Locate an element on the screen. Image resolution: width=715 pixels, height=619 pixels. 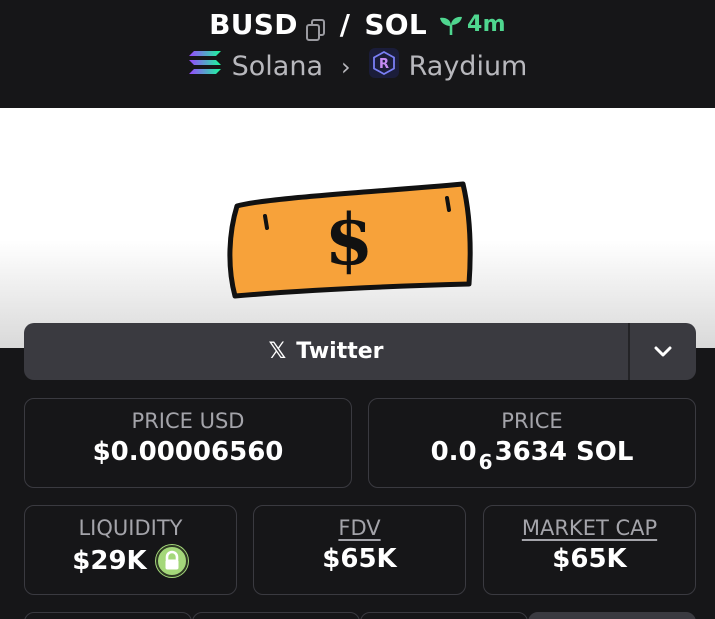
price-usd-card: PRICE USD $0.00006560 is located at coordinates (188, 443).